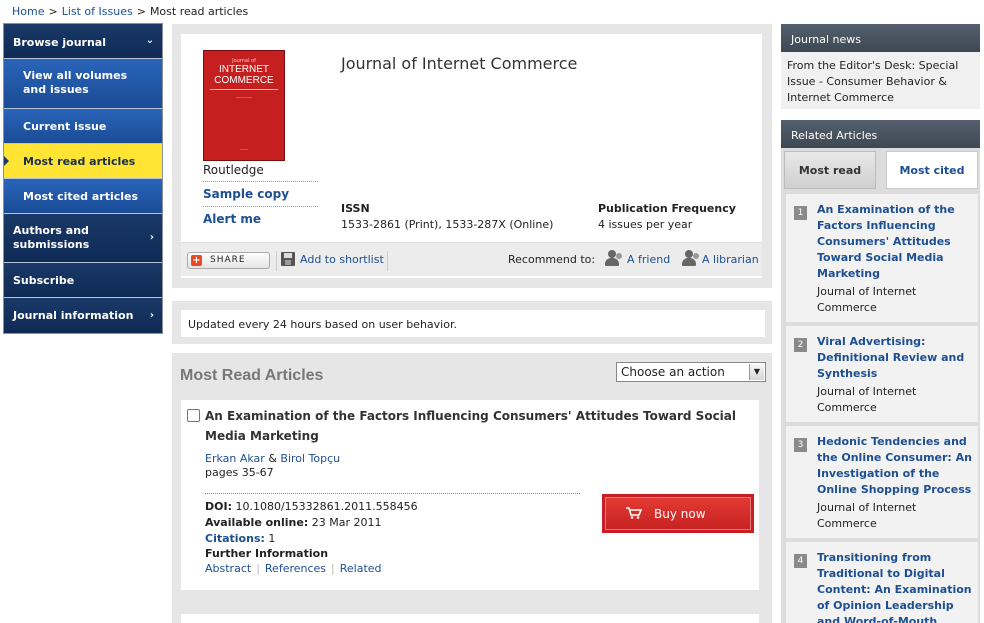  I want to click on shopping-cart-icon, so click(634, 513).